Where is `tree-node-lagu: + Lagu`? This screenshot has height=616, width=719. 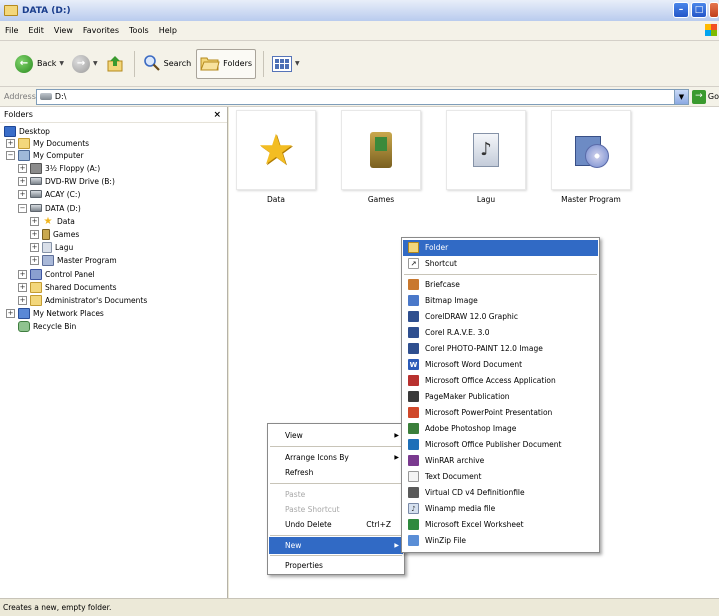 tree-node-lagu: + Lagu is located at coordinates (51, 247).